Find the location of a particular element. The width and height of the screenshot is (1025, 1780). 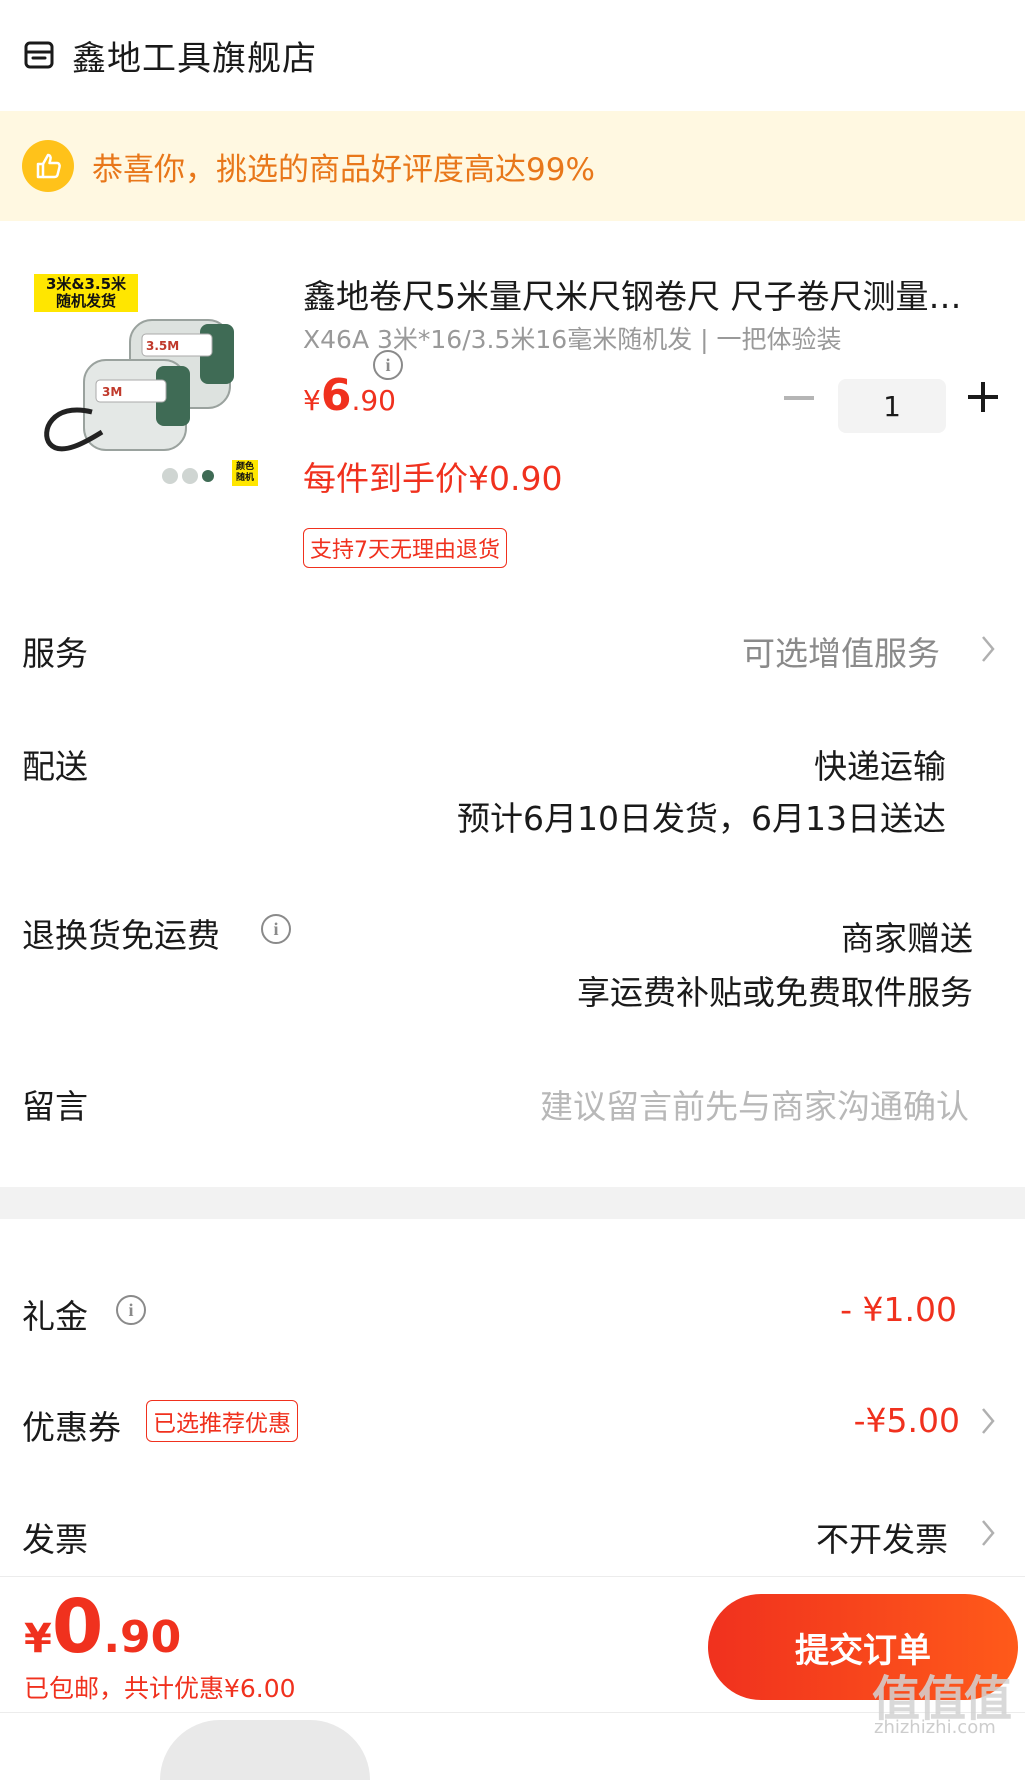

product-image: 3米&3.5米 随机发货 3.5M 3M 颜色 随机 is located at coordinates (142, 382).